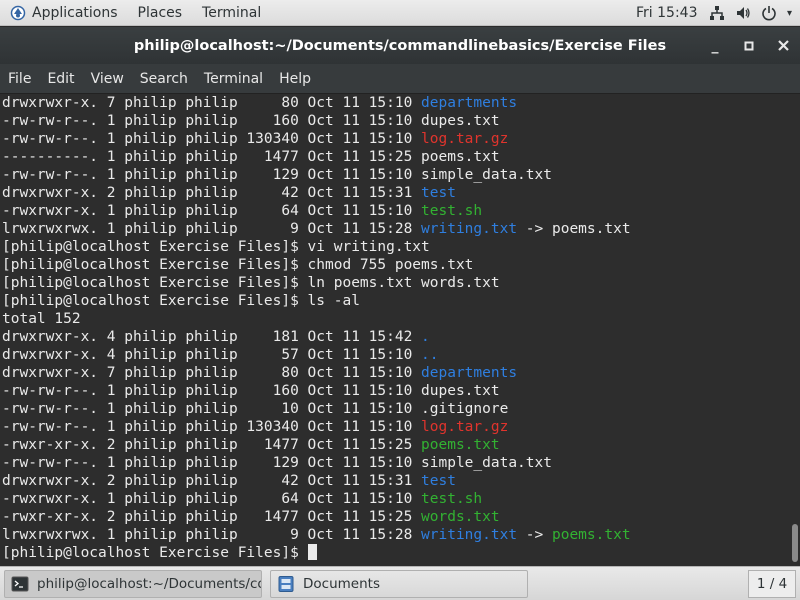  Describe the element at coordinates (18, 12) in the screenshot. I see `applications-icon` at that location.